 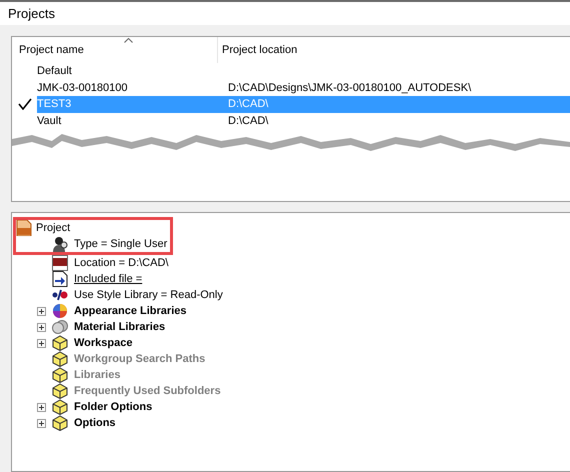 What do you see at coordinates (130, 311) in the screenshot?
I see `tree-item: Appearance Libraries` at bounding box center [130, 311].